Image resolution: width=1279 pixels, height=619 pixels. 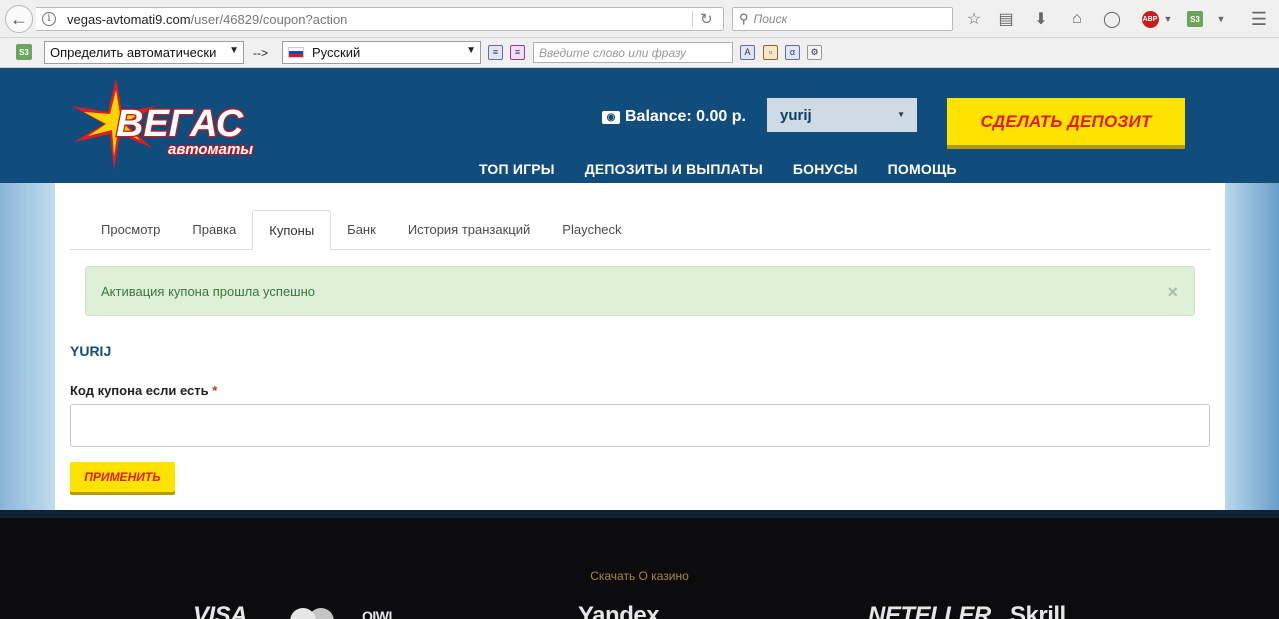 What do you see at coordinates (929, 610) in the screenshot?
I see `neteller-logo: NETELLER` at bounding box center [929, 610].